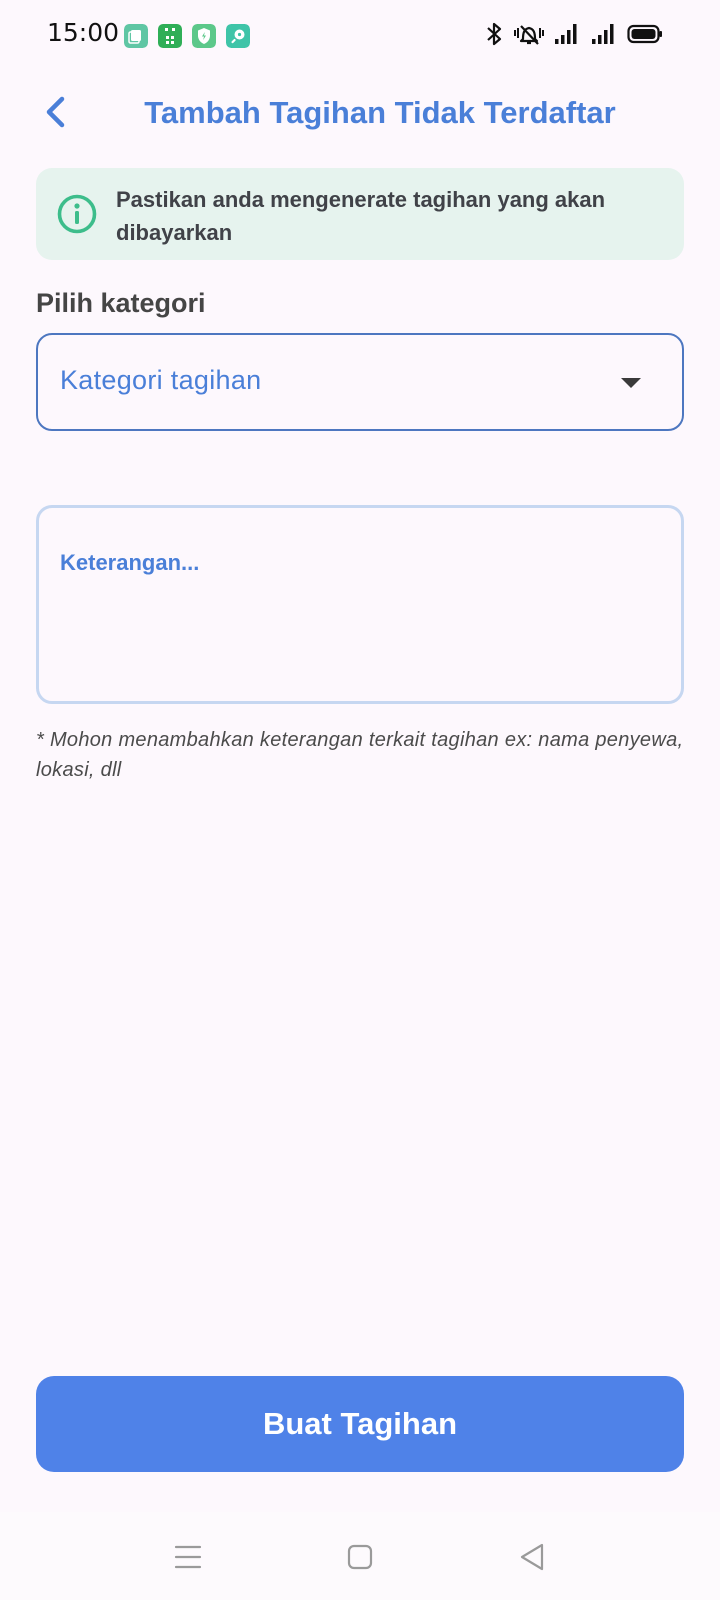 This screenshot has height=1600, width=720. I want to click on menu-icon, so click(188, 1557).